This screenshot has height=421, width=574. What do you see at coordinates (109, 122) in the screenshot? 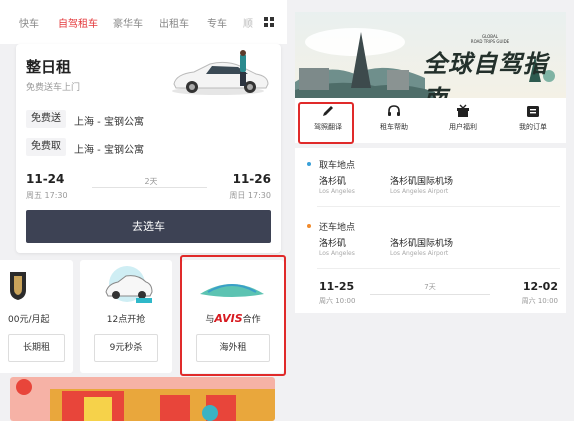
I see `deliver-location: 上海 - 宝钢公寓` at bounding box center [109, 122].